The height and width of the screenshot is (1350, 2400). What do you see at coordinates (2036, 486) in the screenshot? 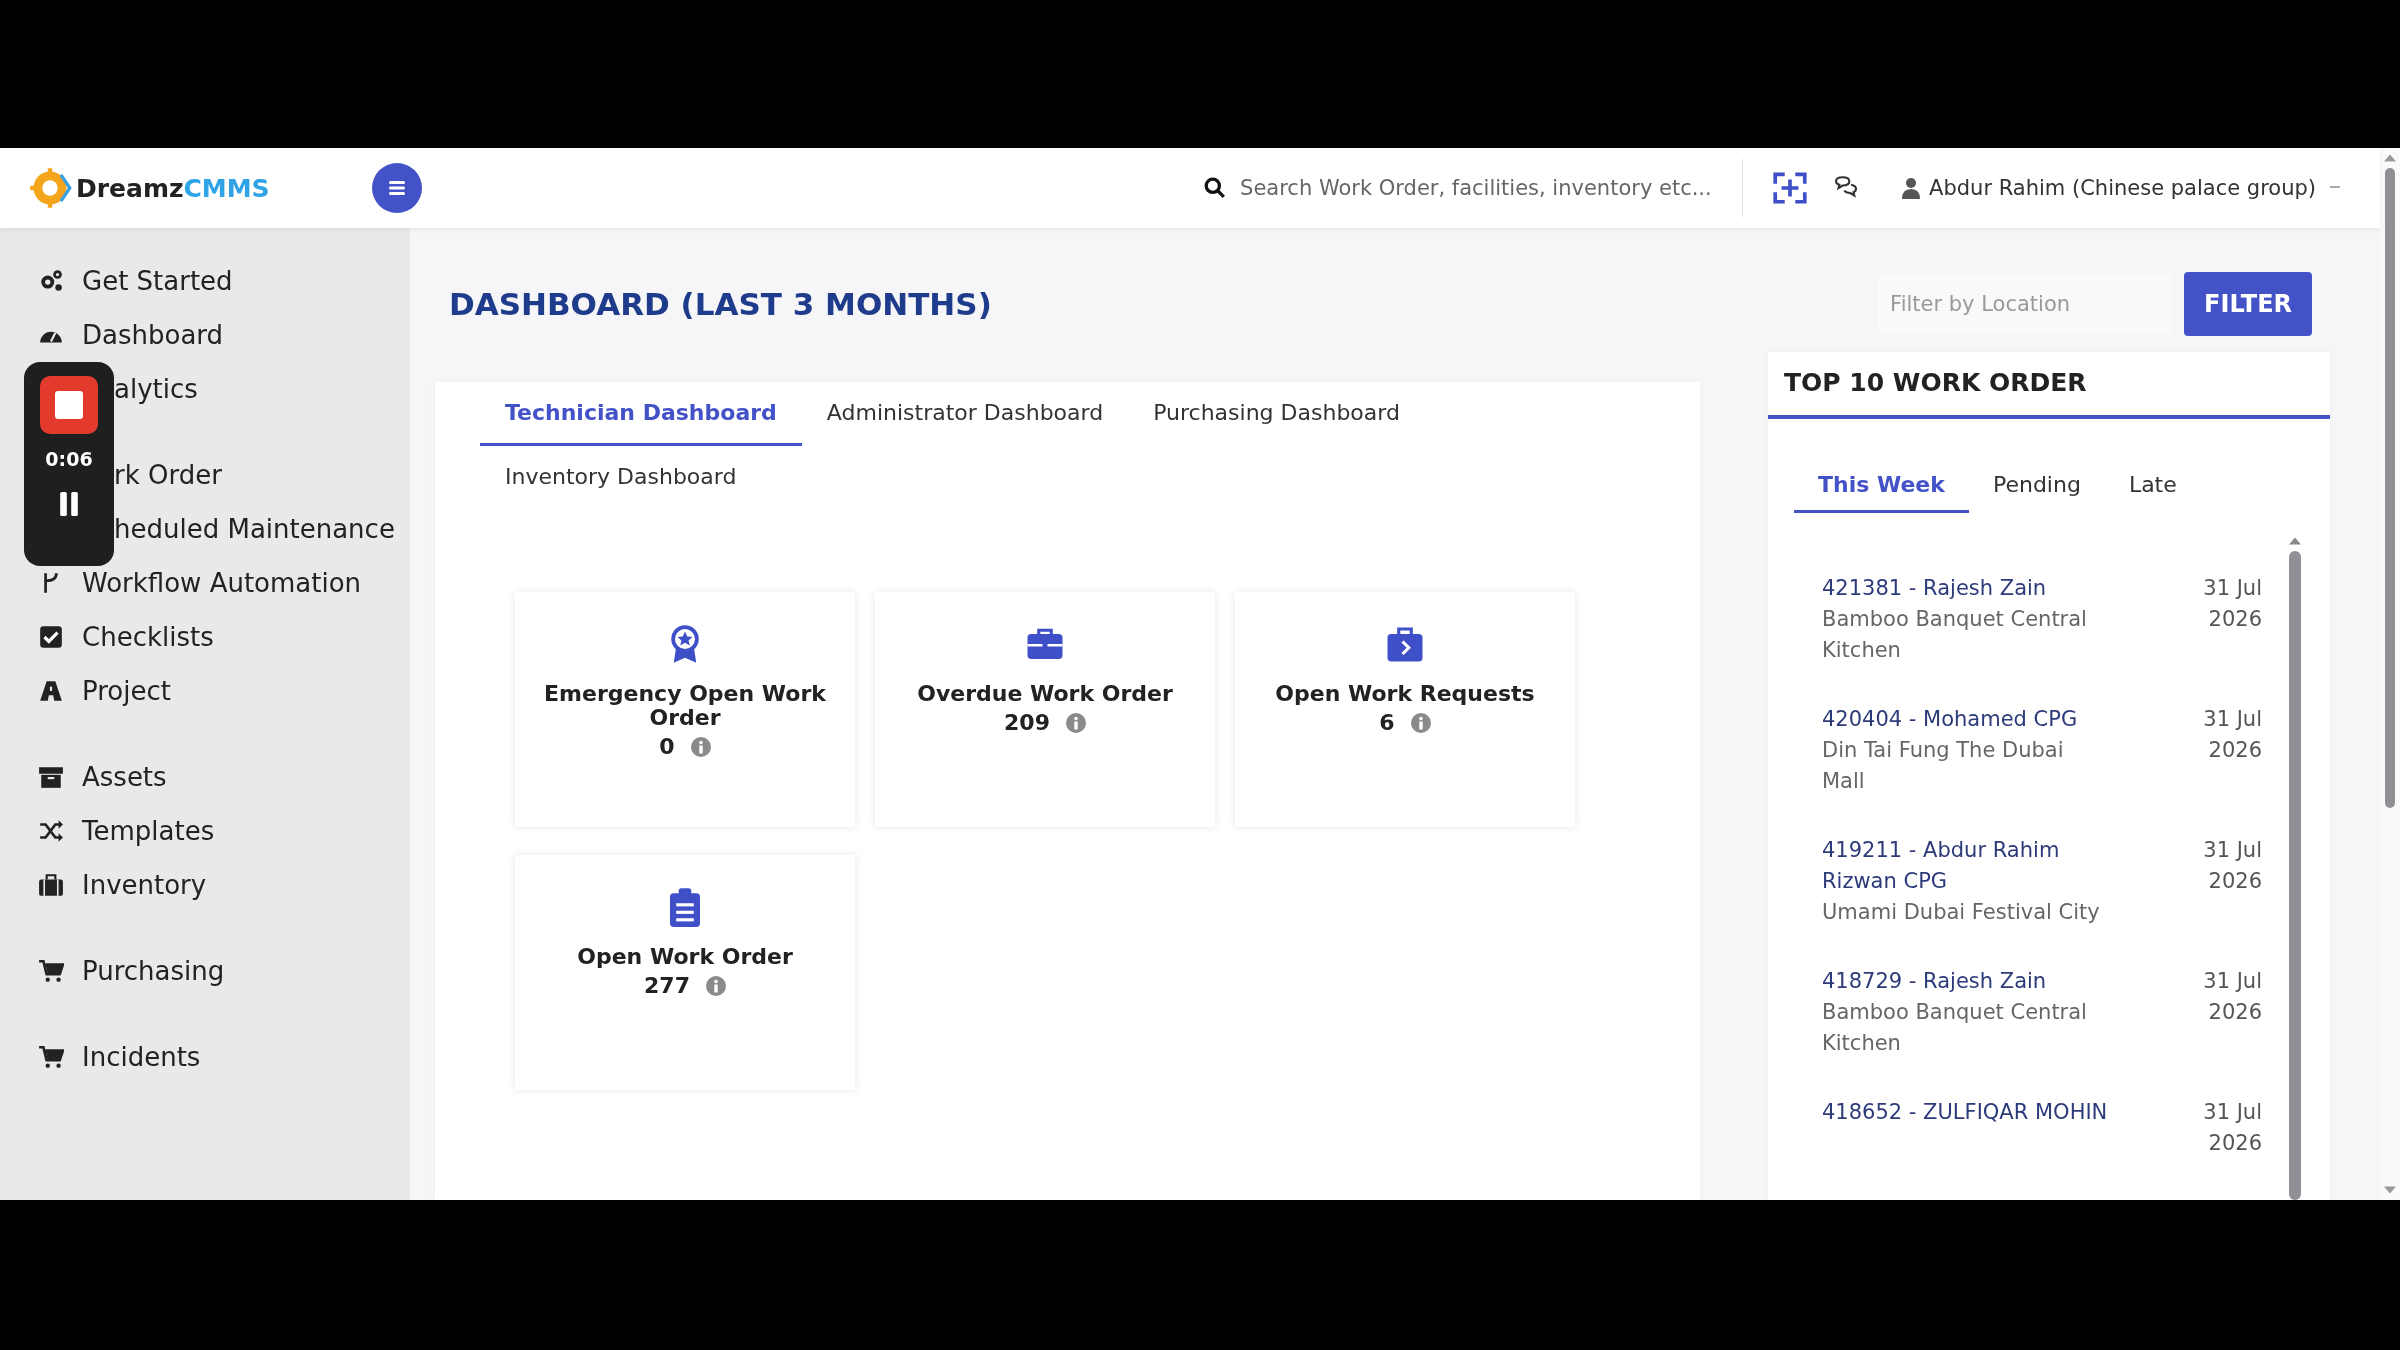
I see `period-tab: Pending` at bounding box center [2036, 486].